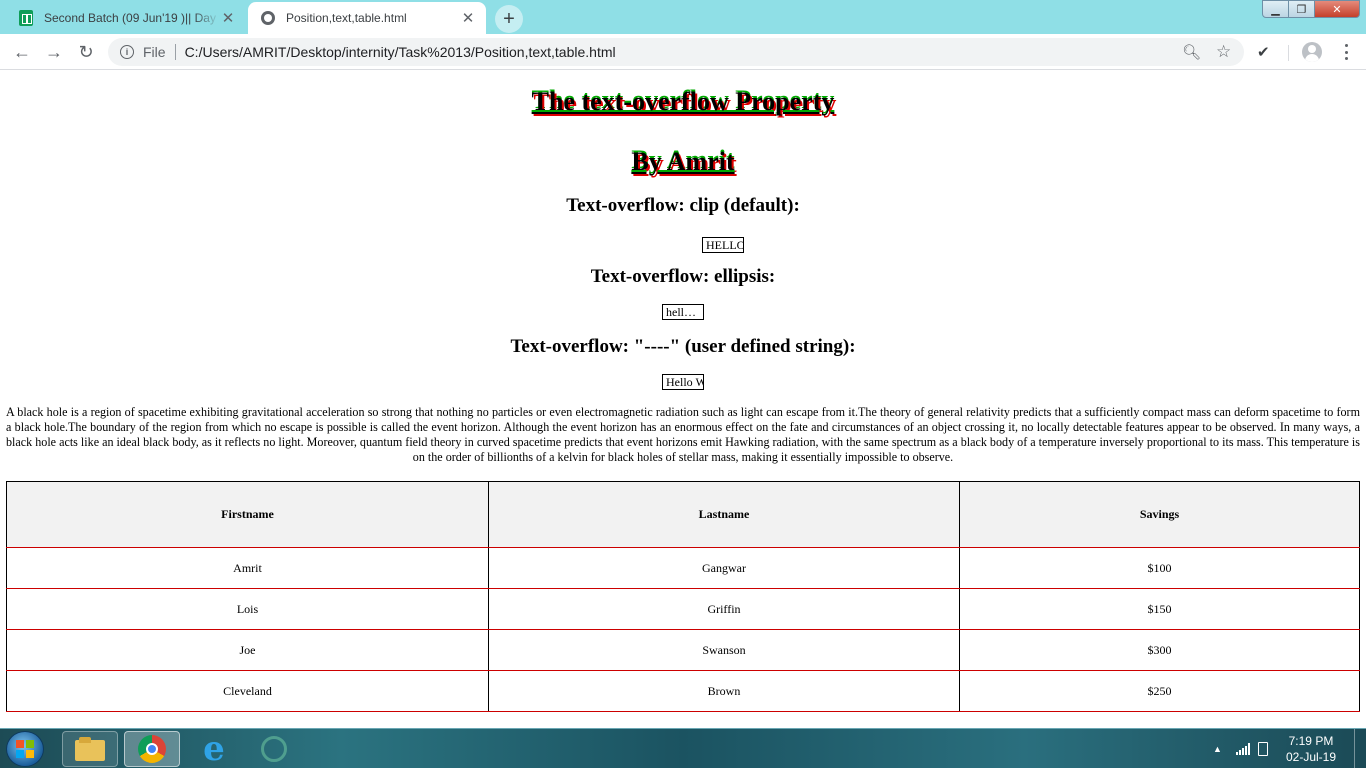 The width and height of the screenshot is (1366, 769). I want to click on globe-icon, so click(268, 18).